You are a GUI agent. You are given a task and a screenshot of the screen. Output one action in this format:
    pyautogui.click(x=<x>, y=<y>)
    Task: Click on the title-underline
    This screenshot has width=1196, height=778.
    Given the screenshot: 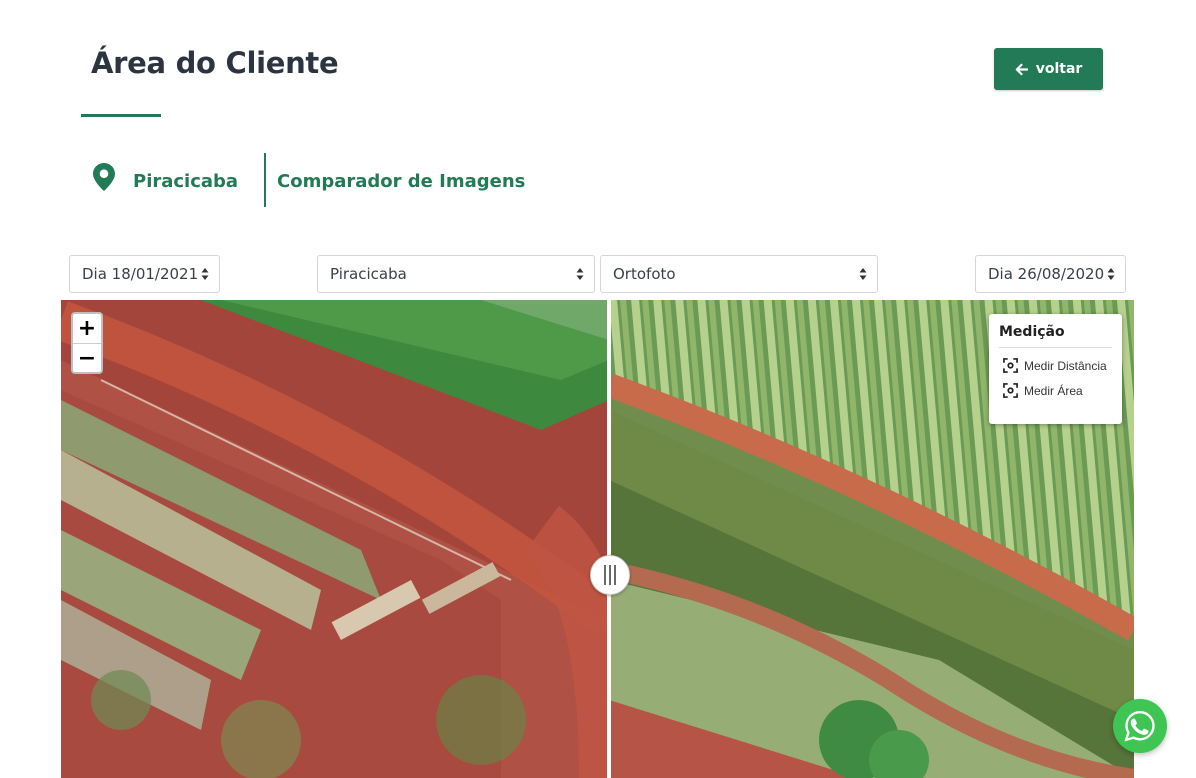 What is the action you would take?
    pyautogui.click(x=121, y=115)
    